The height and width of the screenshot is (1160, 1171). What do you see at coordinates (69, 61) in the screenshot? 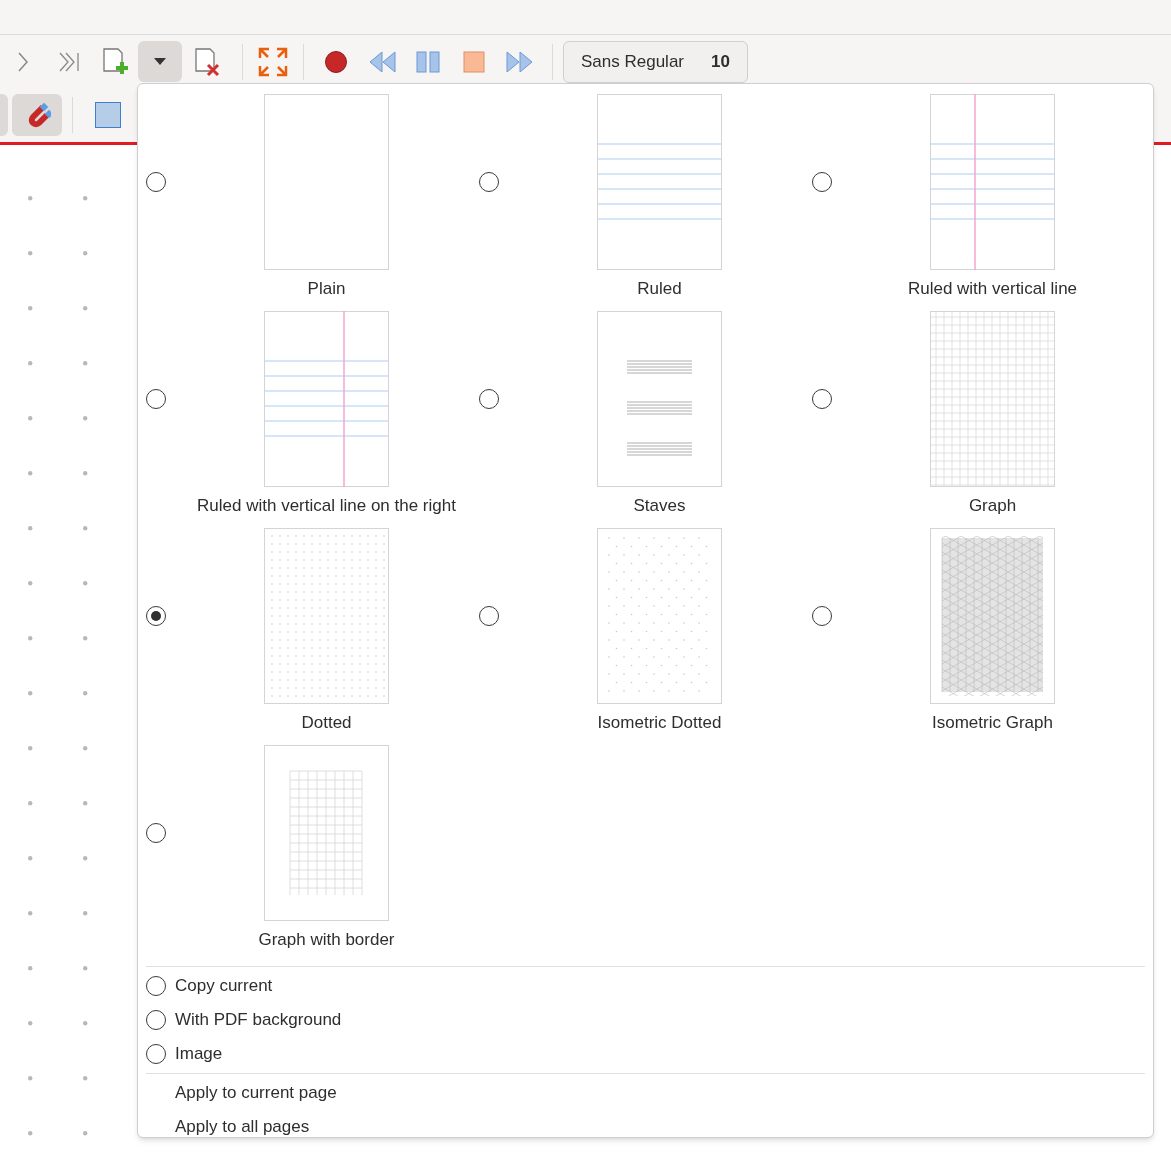
I see `last-page-icon` at bounding box center [69, 61].